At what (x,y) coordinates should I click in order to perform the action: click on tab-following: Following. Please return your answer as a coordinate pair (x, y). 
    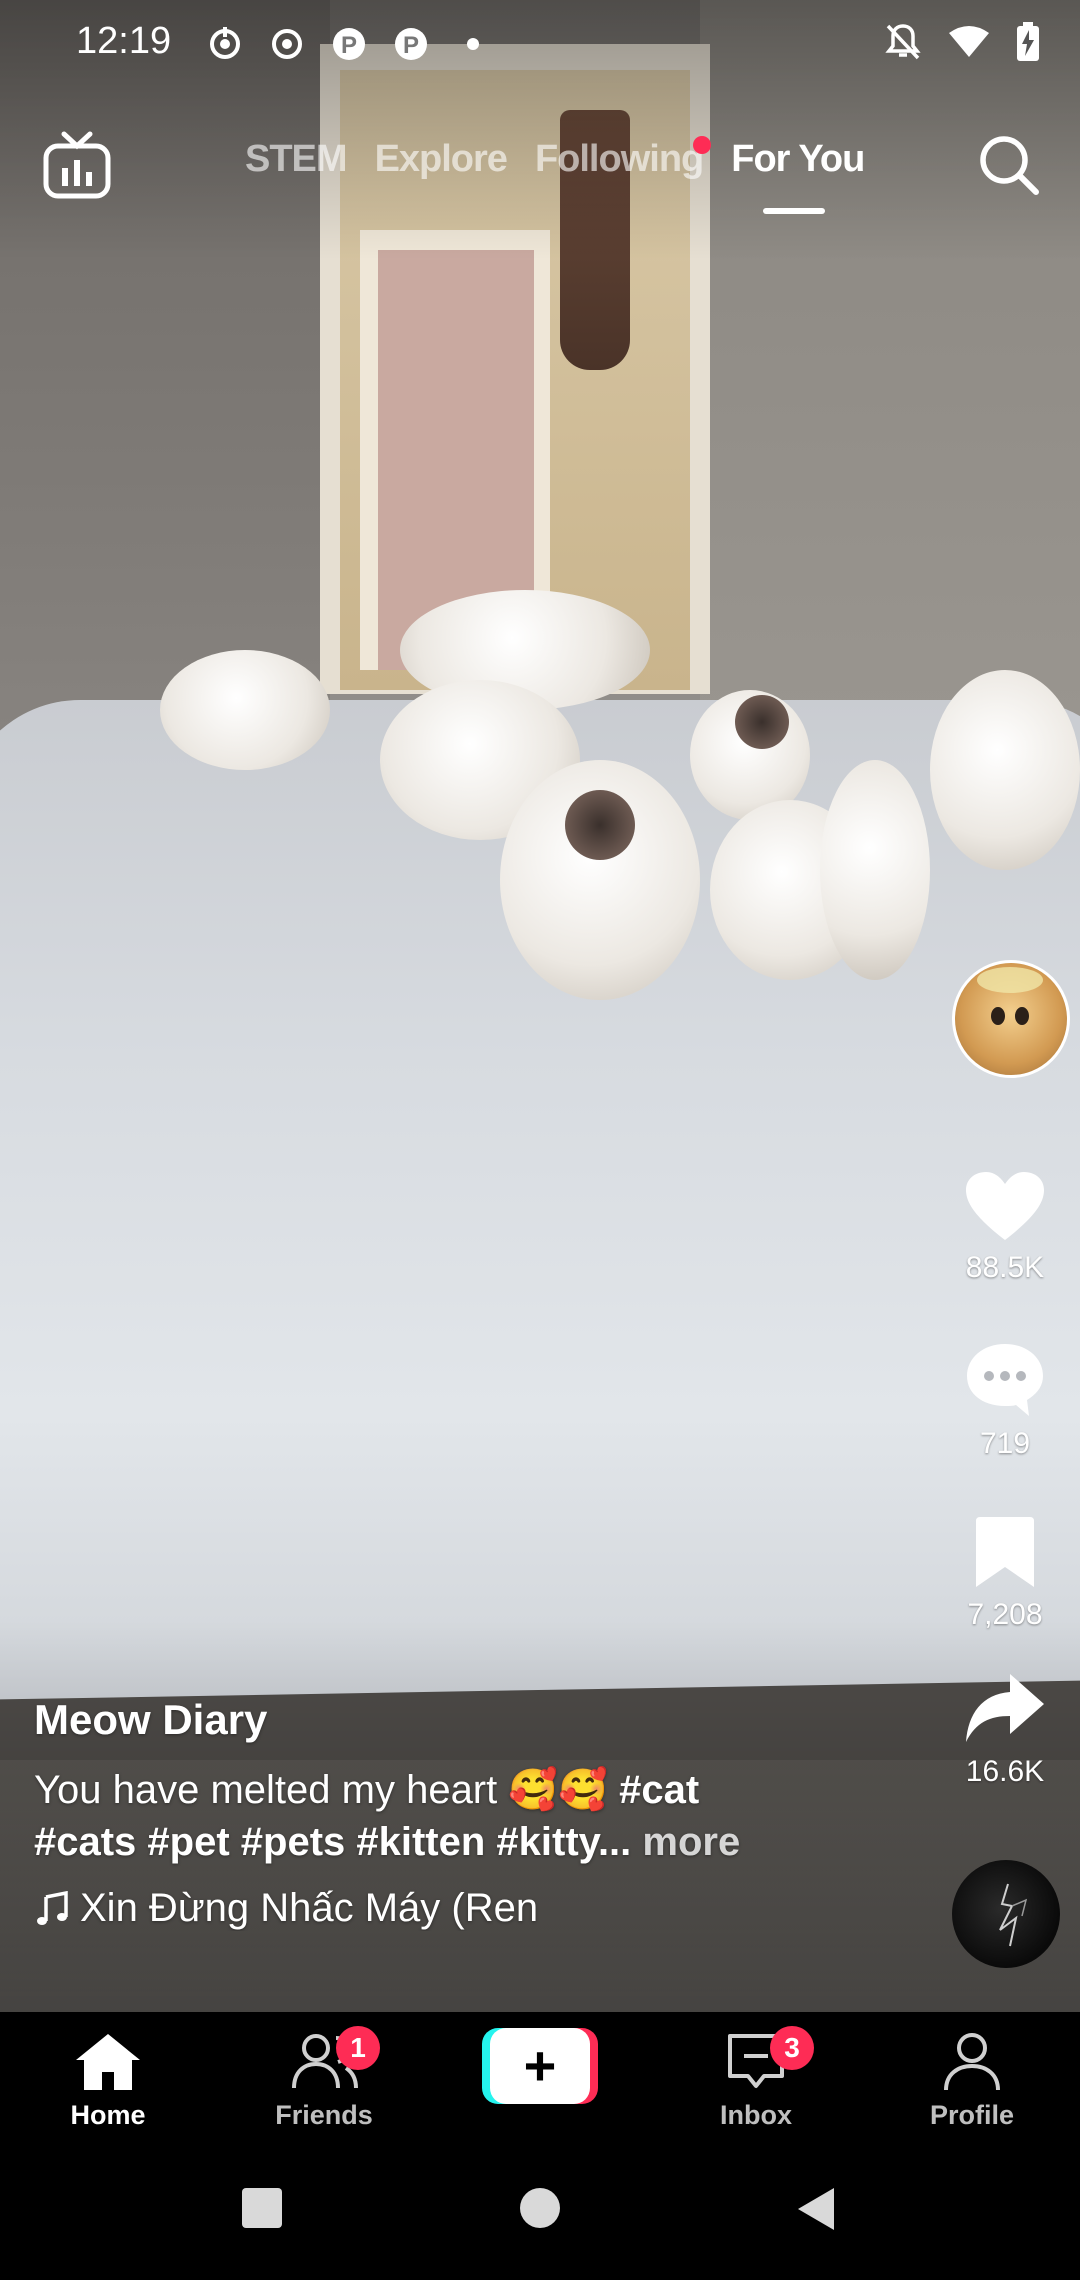
    Looking at the image, I should click on (623, 158).